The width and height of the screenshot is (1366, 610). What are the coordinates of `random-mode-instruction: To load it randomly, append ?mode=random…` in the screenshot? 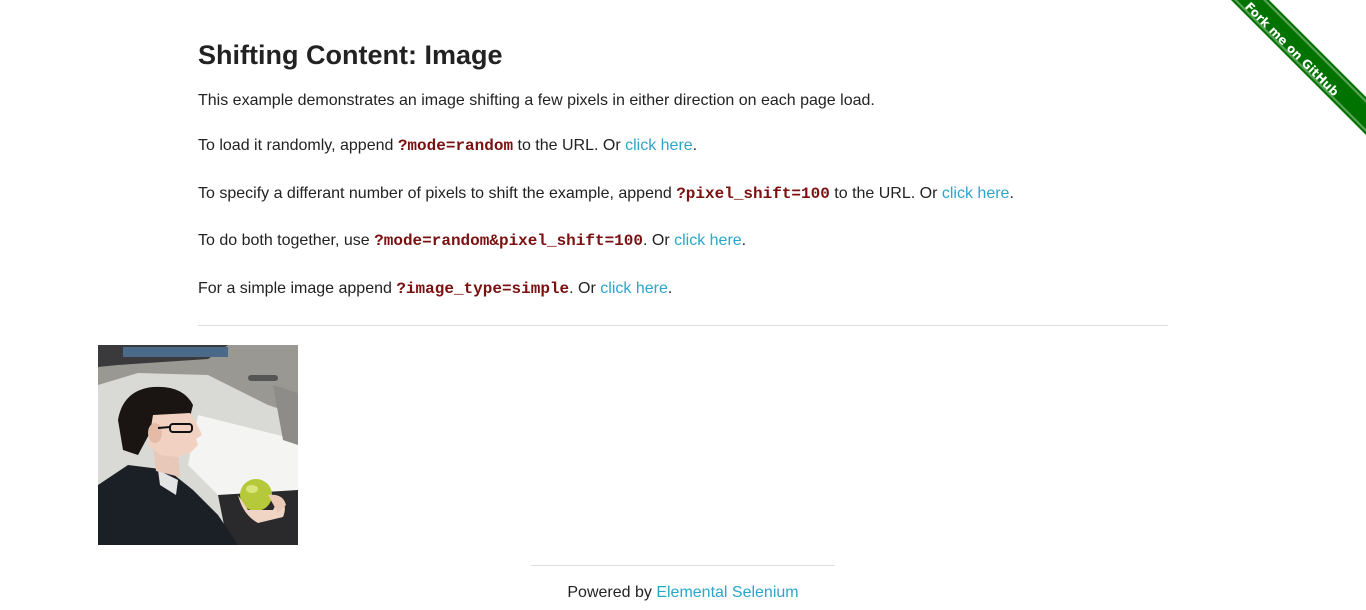 It's located at (447, 146).